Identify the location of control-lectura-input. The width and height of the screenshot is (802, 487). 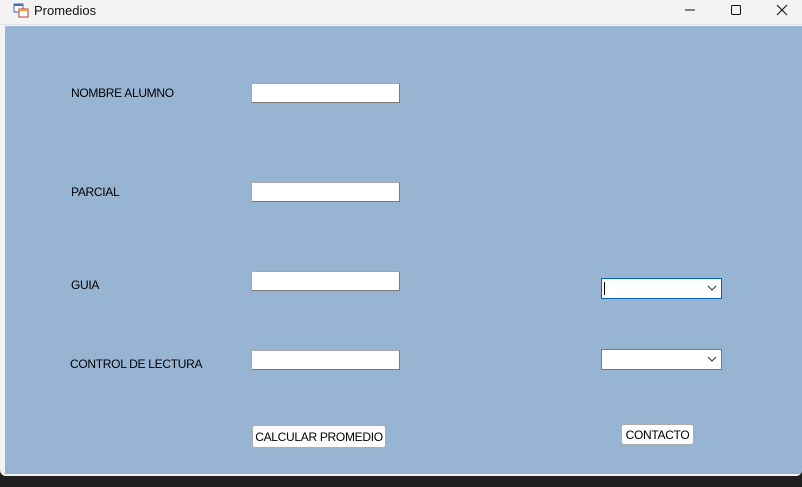
(325, 360).